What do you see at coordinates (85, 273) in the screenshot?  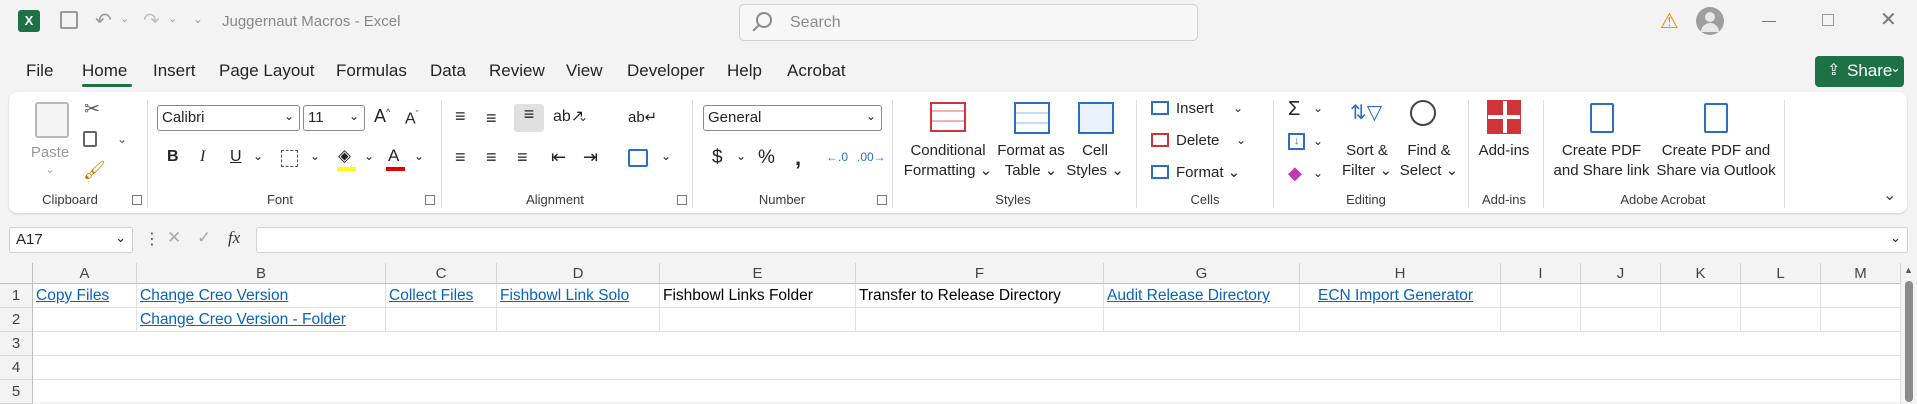 I see `column-header-a: A` at bounding box center [85, 273].